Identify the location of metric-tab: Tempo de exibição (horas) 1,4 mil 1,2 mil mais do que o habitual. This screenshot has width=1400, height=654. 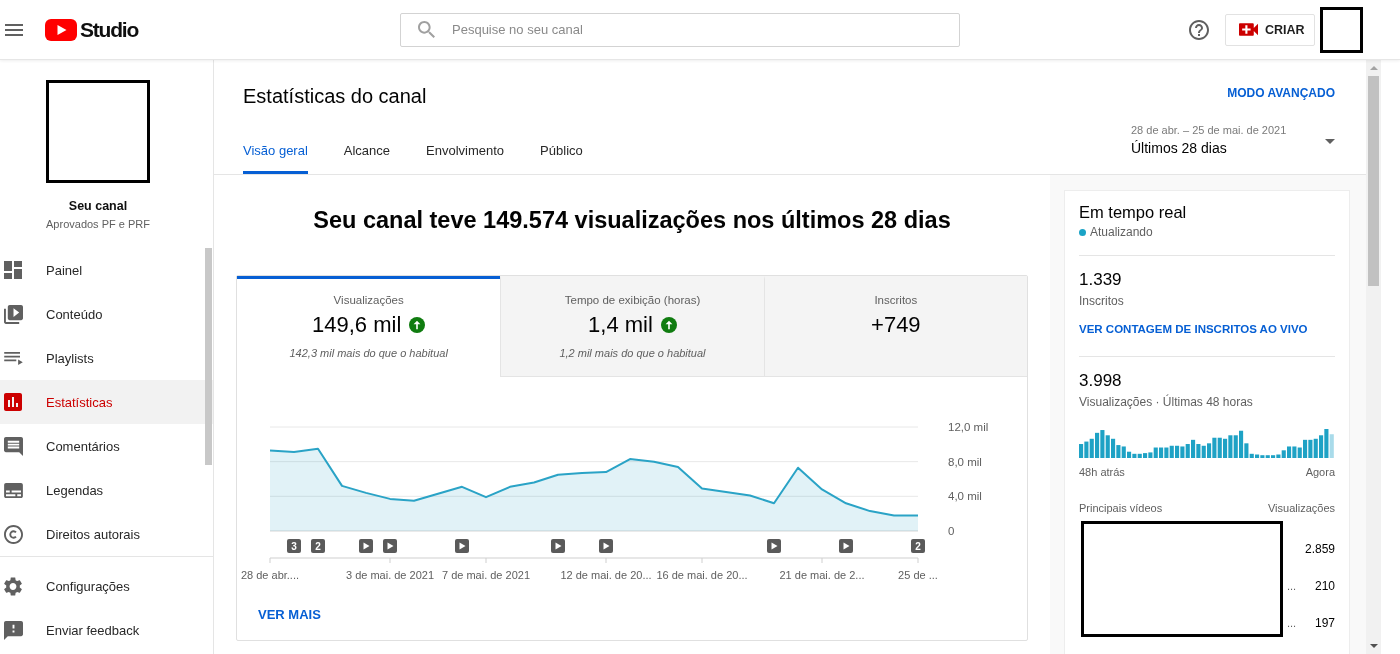
(632, 326).